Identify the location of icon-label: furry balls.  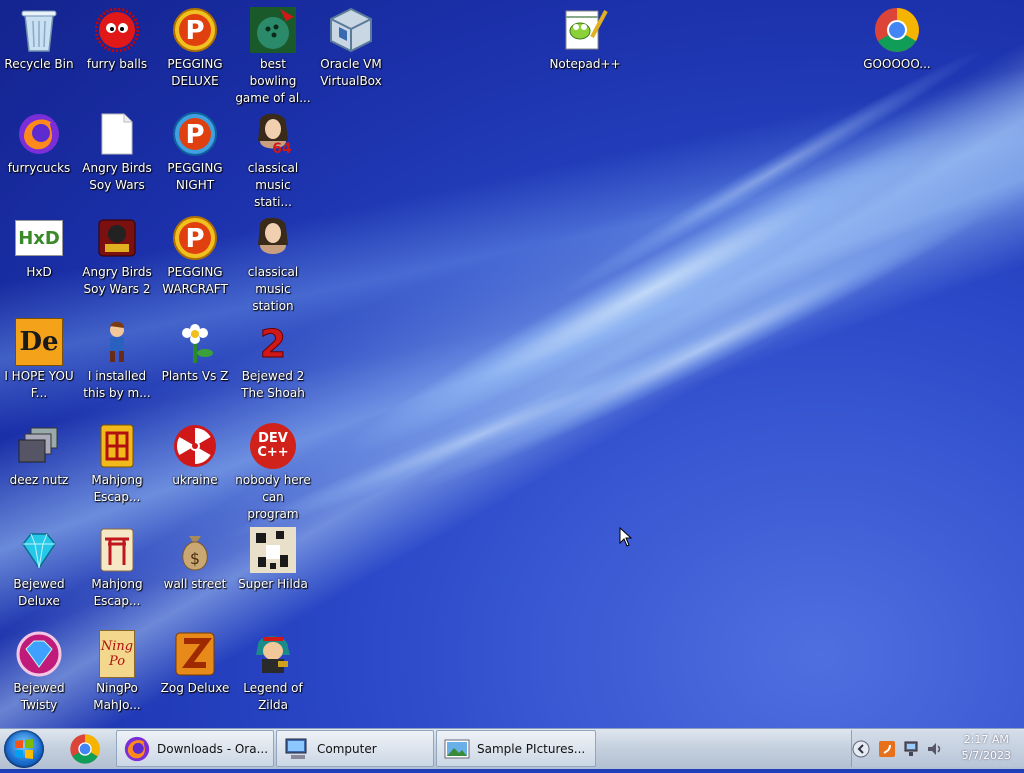
(117, 64).